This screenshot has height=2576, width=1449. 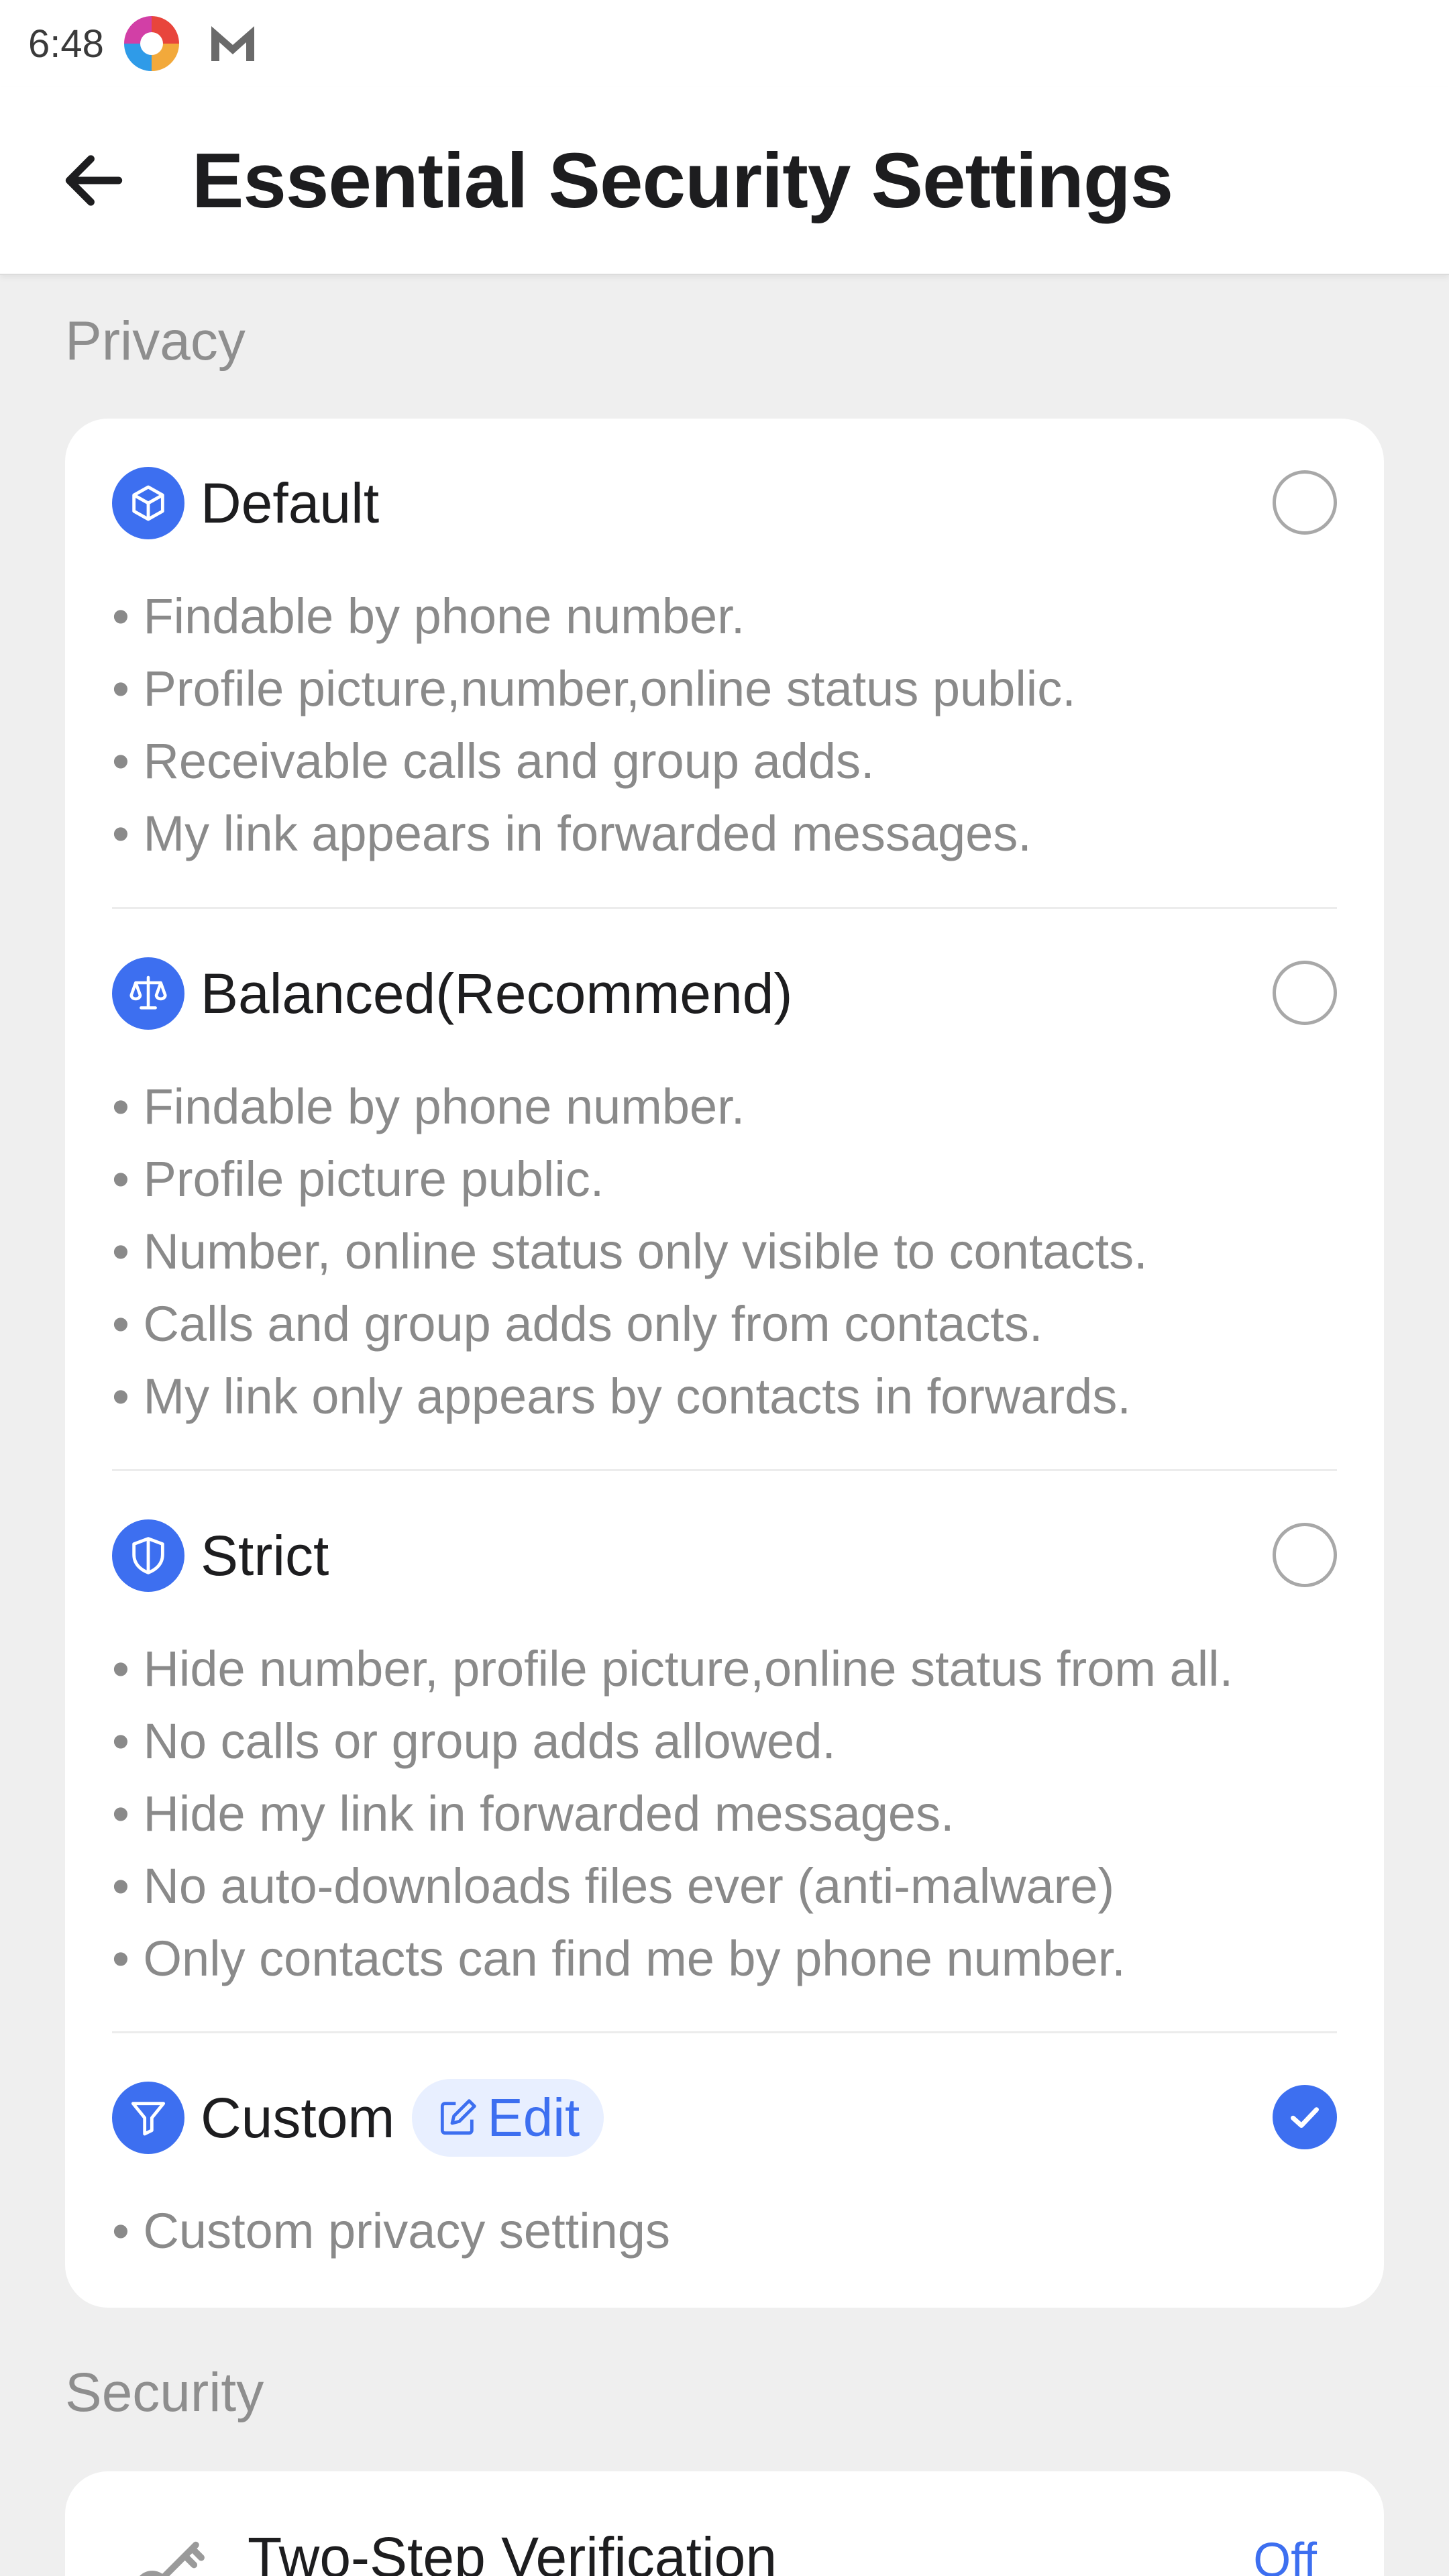 I want to click on app-bar: Essential Security Settings, so click(x=724, y=181).